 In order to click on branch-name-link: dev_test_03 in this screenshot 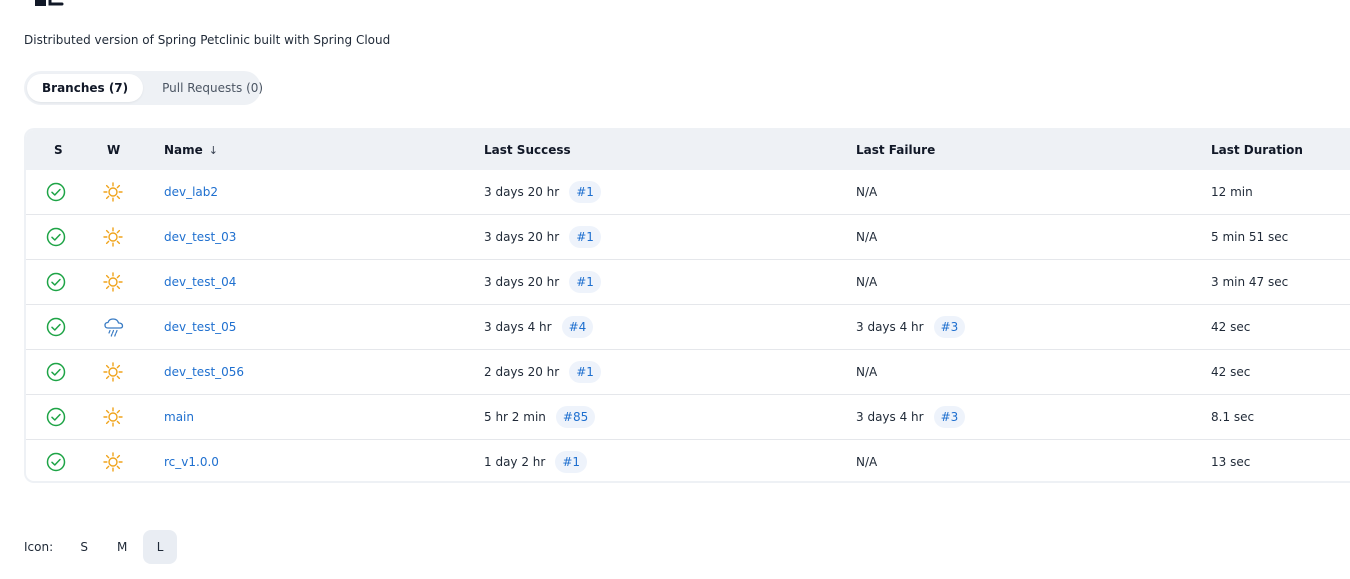, I will do `click(200, 237)`.